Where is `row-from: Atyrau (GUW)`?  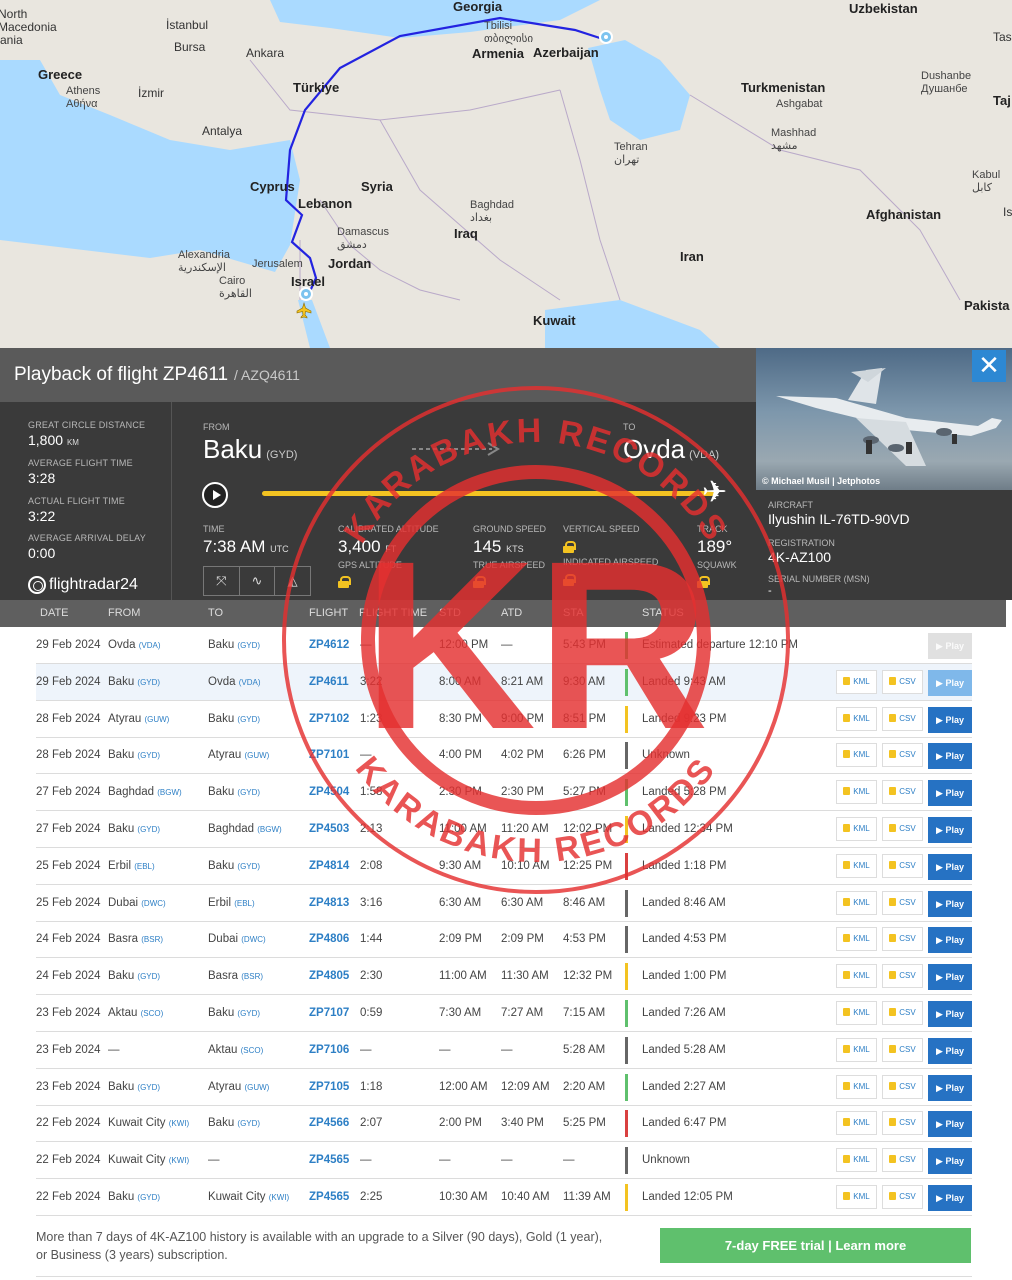 row-from: Atyrau (GUW) is located at coordinates (138, 719).